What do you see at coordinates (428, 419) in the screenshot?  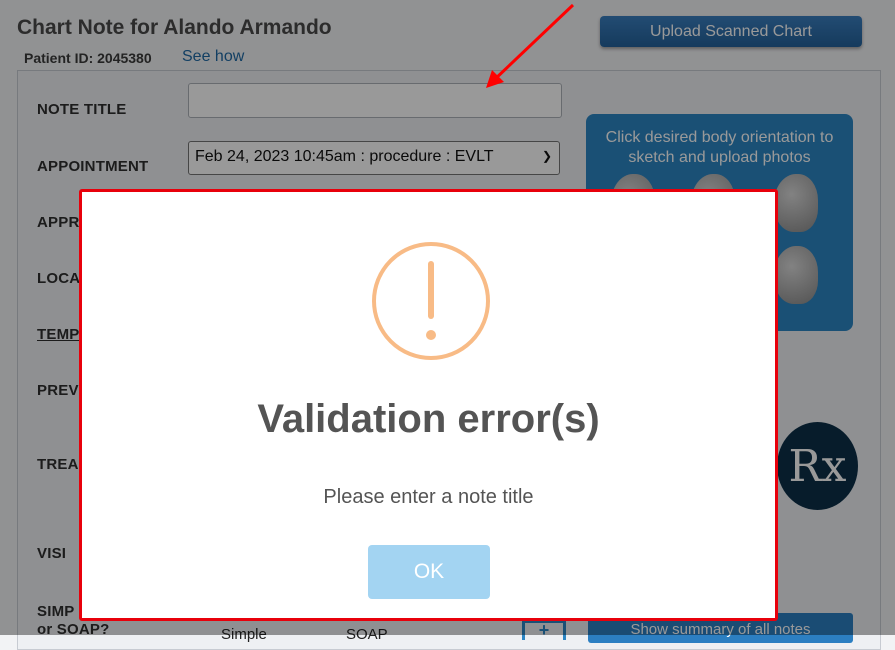 I see `dialog-title: Validation error(s)` at bounding box center [428, 419].